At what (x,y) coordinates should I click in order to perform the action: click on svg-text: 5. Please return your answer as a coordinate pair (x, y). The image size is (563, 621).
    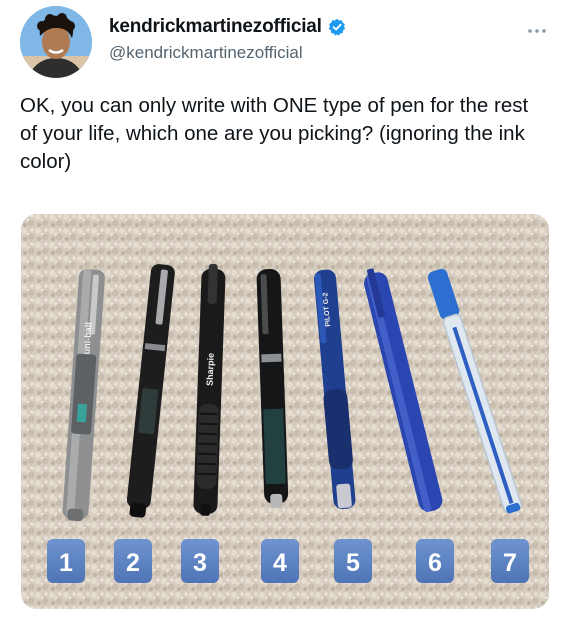
    Looking at the image, I should click on (353, 563).